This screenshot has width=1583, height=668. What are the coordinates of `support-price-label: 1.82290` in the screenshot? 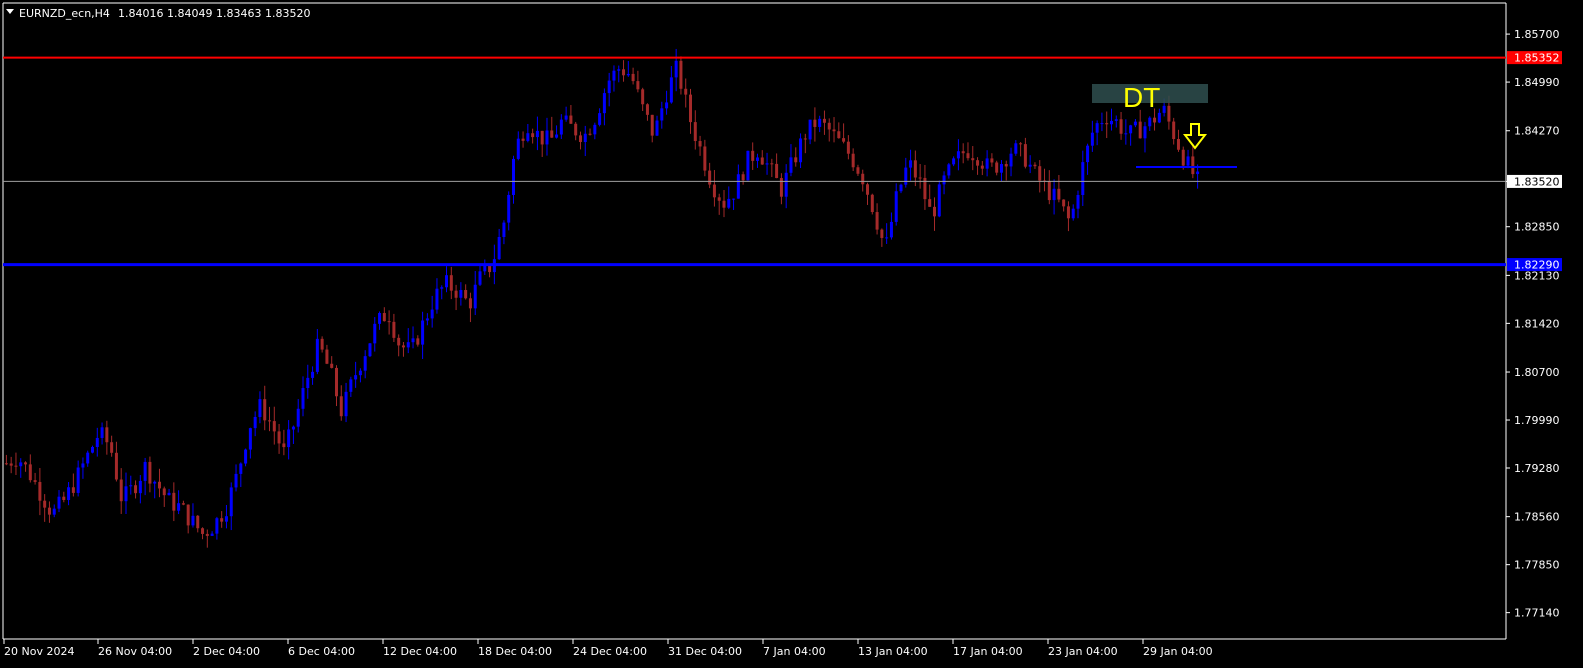 It's located at (1537, 265).